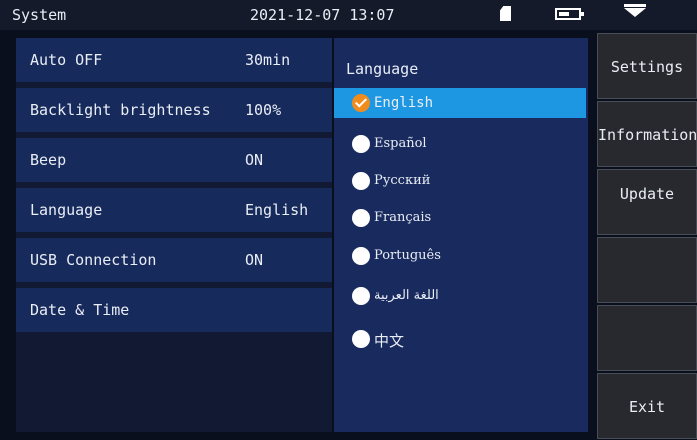 The height and width of the screenshot is (440, 697). Describe the element at coordinates (460, 339) in the screenshot. I see `language-option-chinese: 中文` at that location.